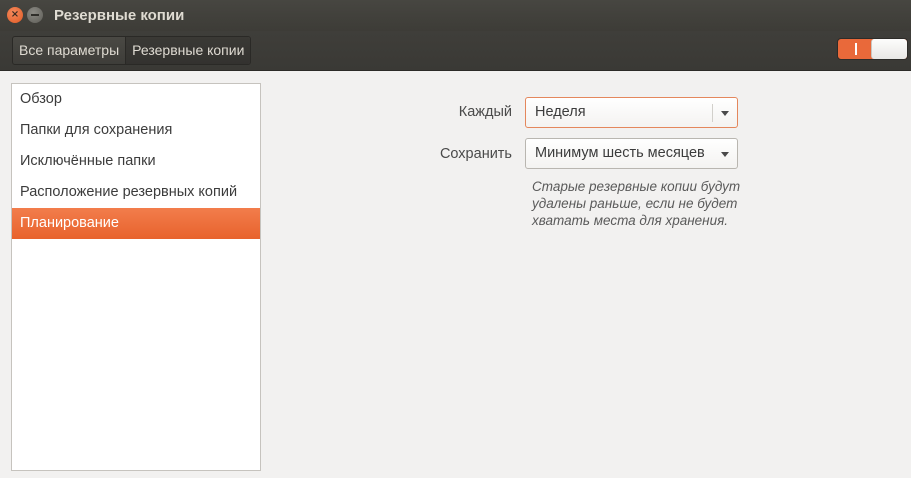 This screenshot has width=911, height=478. I want to click on switch-knob, so click(889, 49).